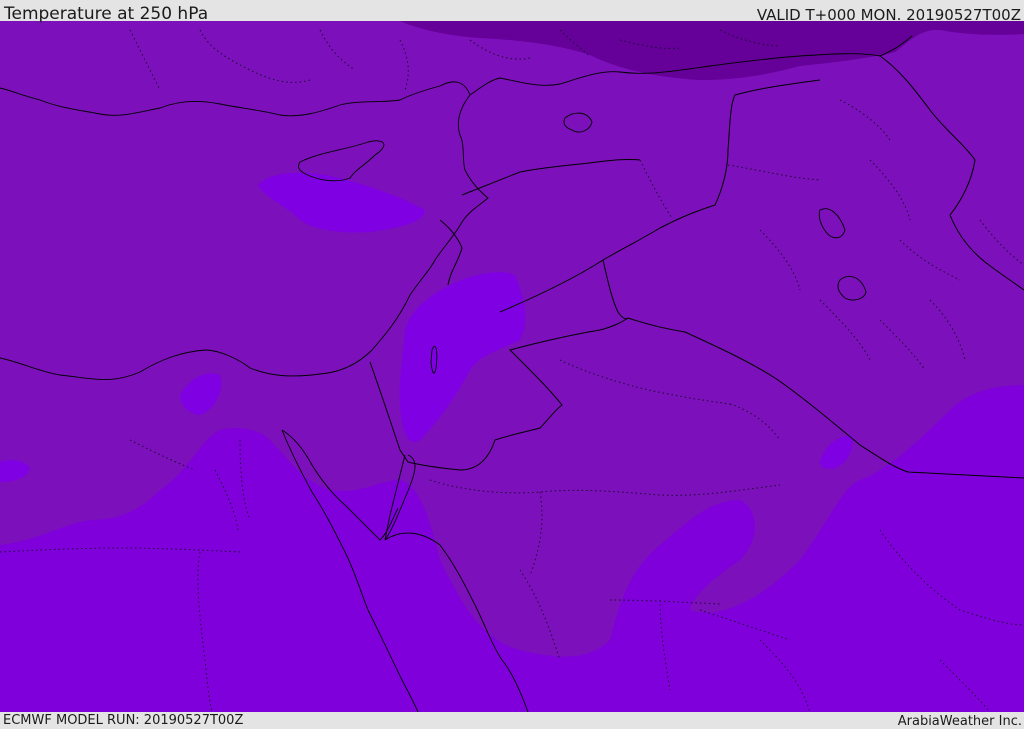 The height and width of the screenshot is (729, 1024). I want to click on credit-label: ArabiaWeather Inc., so click(959, 721).